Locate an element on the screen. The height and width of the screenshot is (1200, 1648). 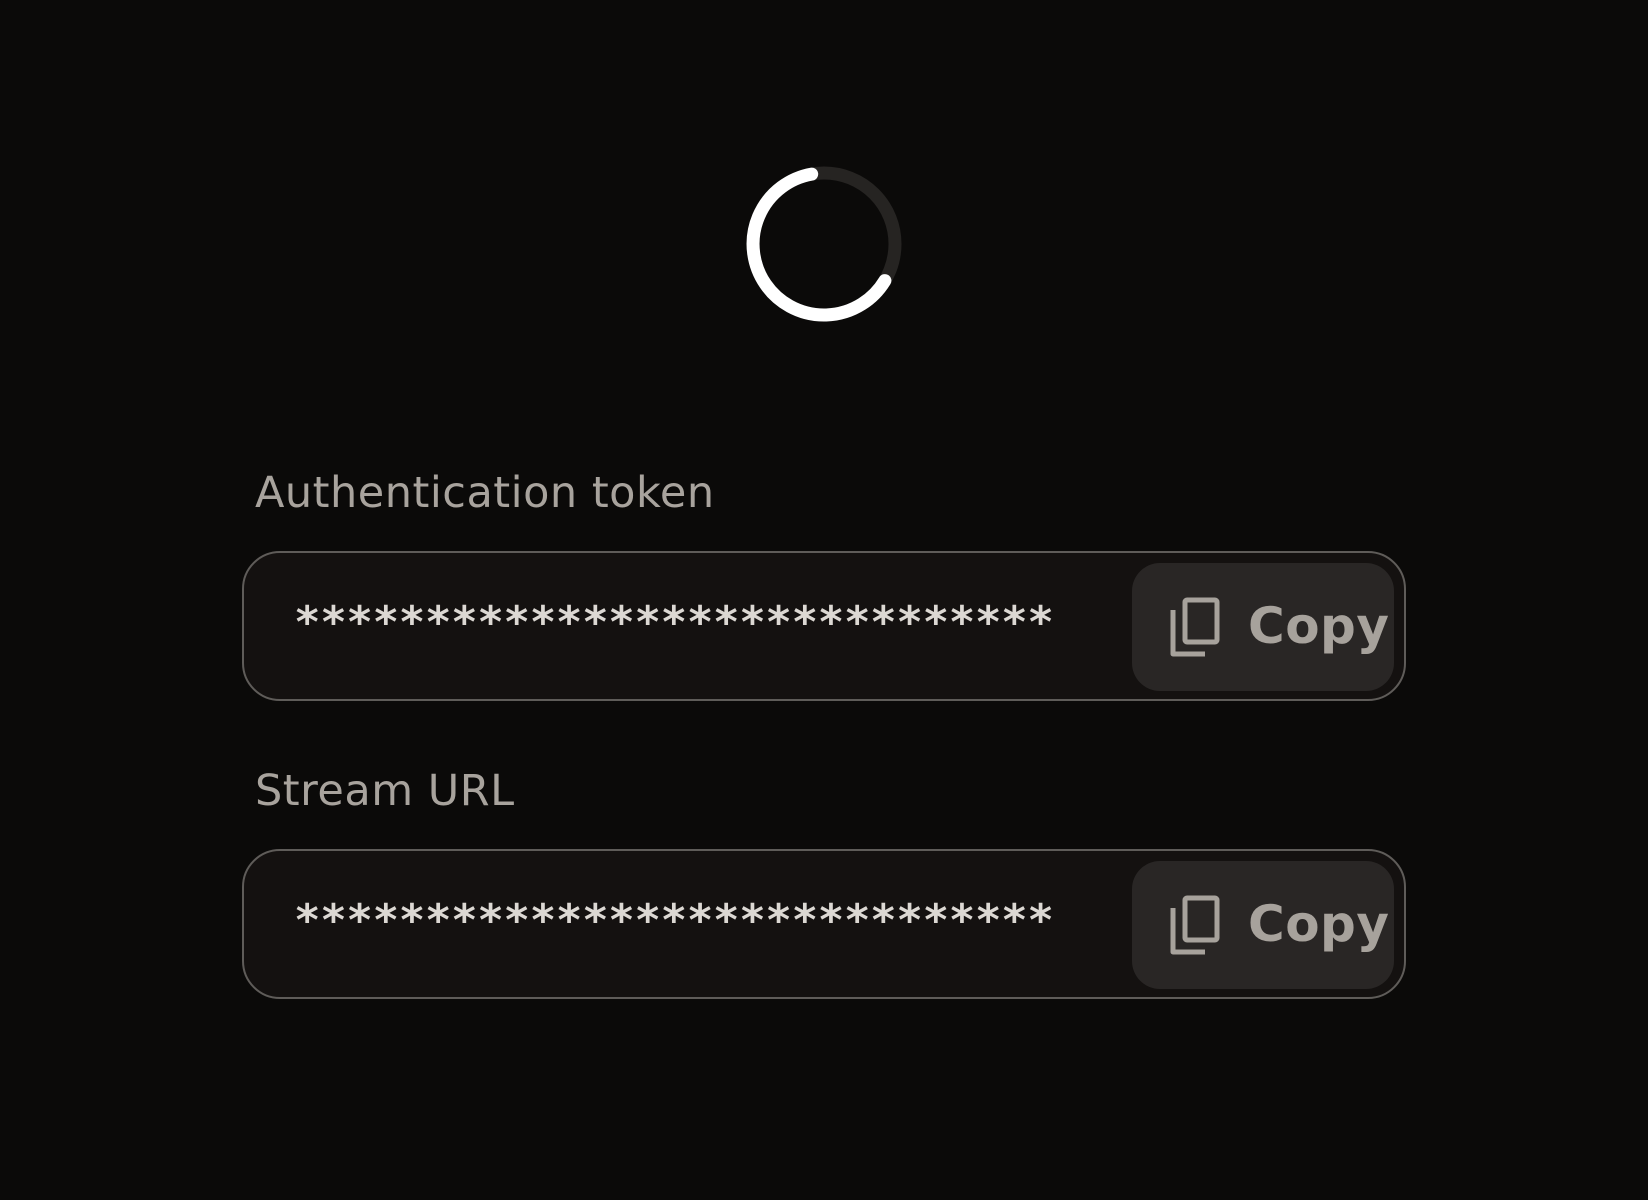
stream-url-field: ***************************** Copy is located at coordinates (824, 924).